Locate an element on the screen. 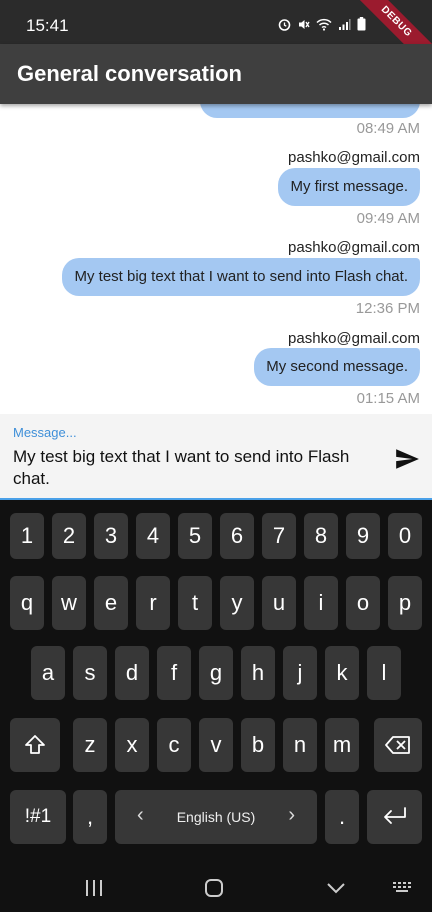 The image size is (432, 912). status-icons is located at coordinates (322, 24).